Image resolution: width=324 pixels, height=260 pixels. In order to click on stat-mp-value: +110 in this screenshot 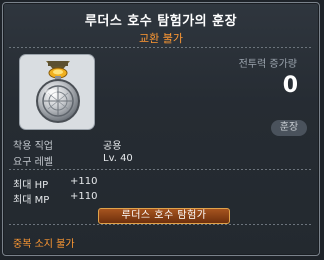, I will do `click(84, 196)`.